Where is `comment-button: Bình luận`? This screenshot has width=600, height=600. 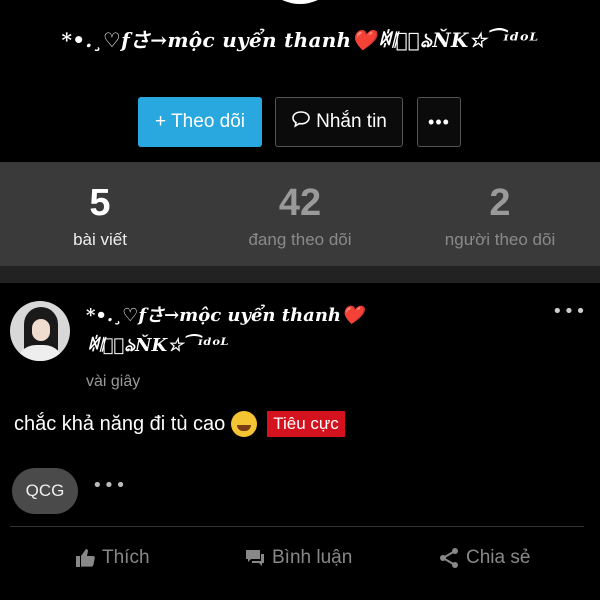 comment-button: Bình luận is located at coordinates (298, 558).